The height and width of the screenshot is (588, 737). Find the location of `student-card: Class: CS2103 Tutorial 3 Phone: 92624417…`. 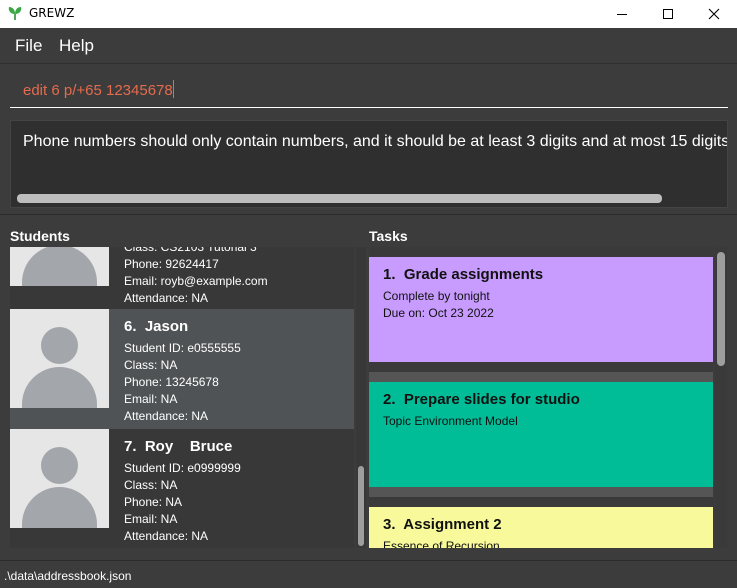

student-card: Class: CS2103 Tutorial 3 Phone: 92624417… is located at coordinates (182, 277).